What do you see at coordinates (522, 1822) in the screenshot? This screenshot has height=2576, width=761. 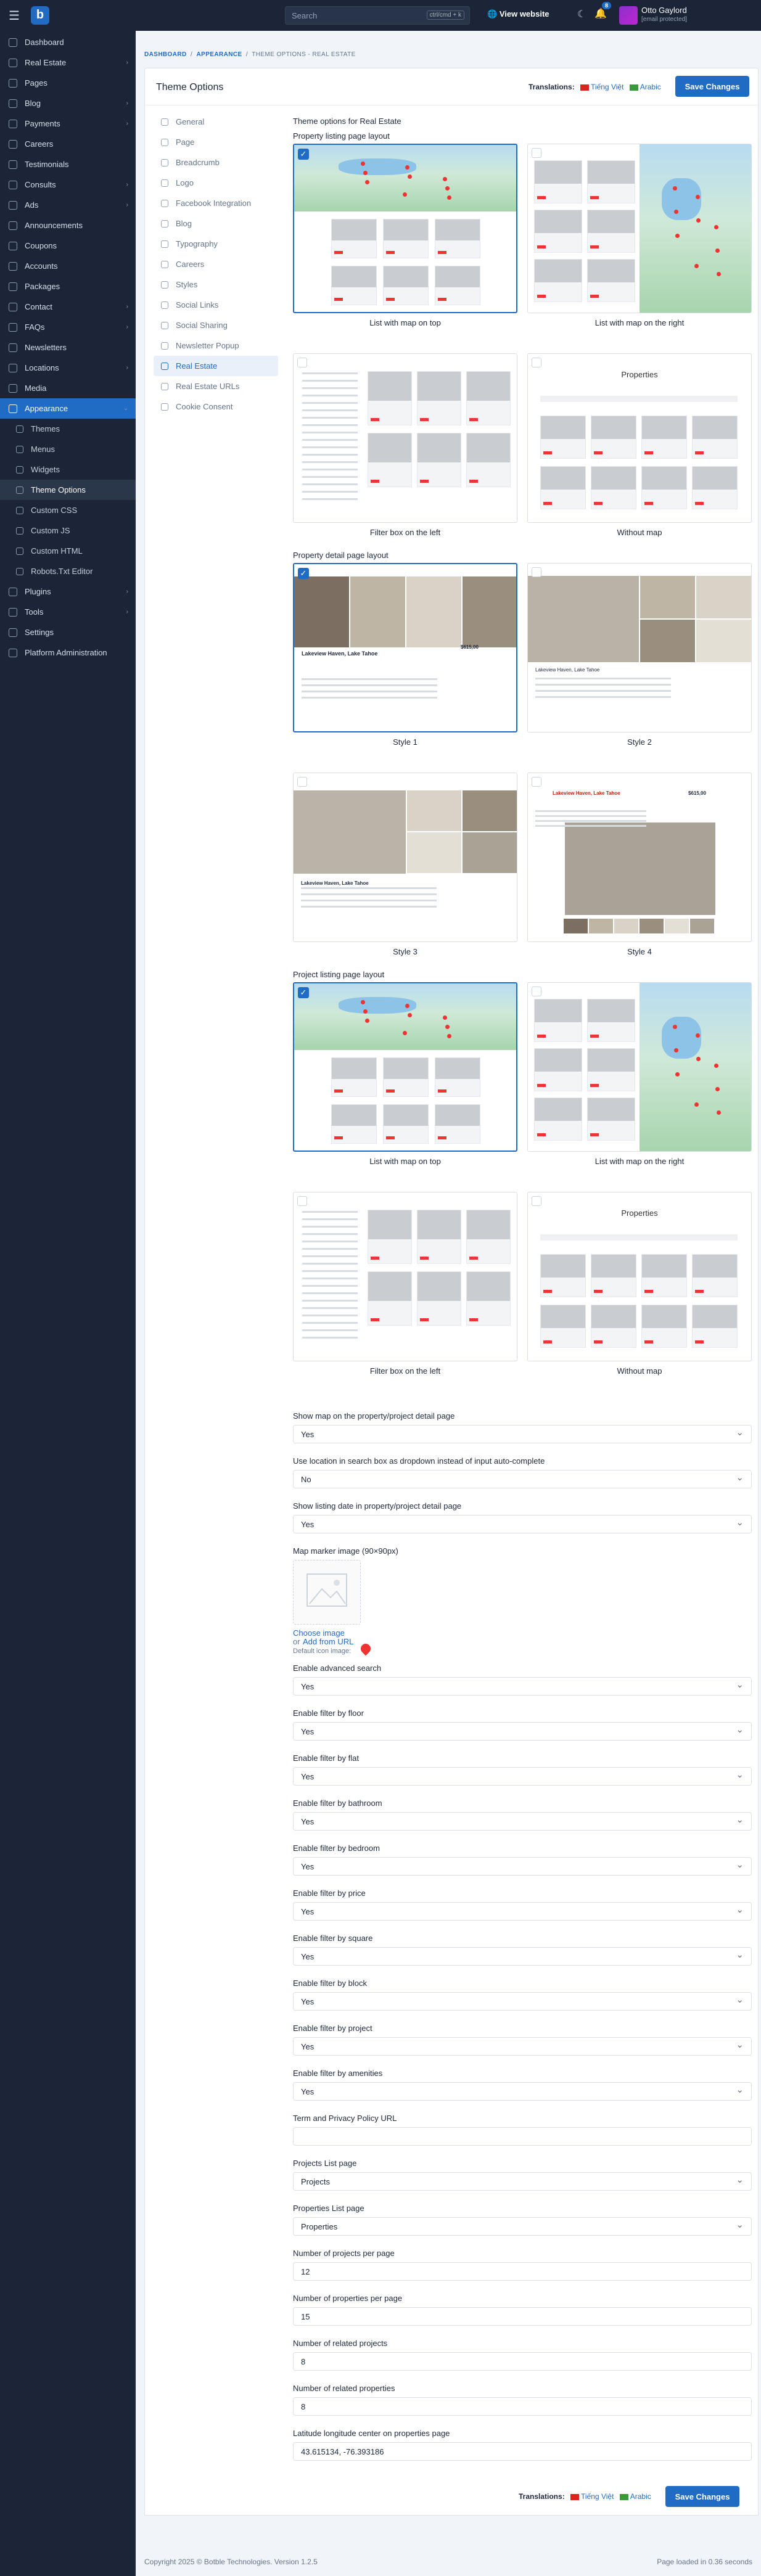 I see `filter-3-select: Yes` at bounding box center [522, 1822].